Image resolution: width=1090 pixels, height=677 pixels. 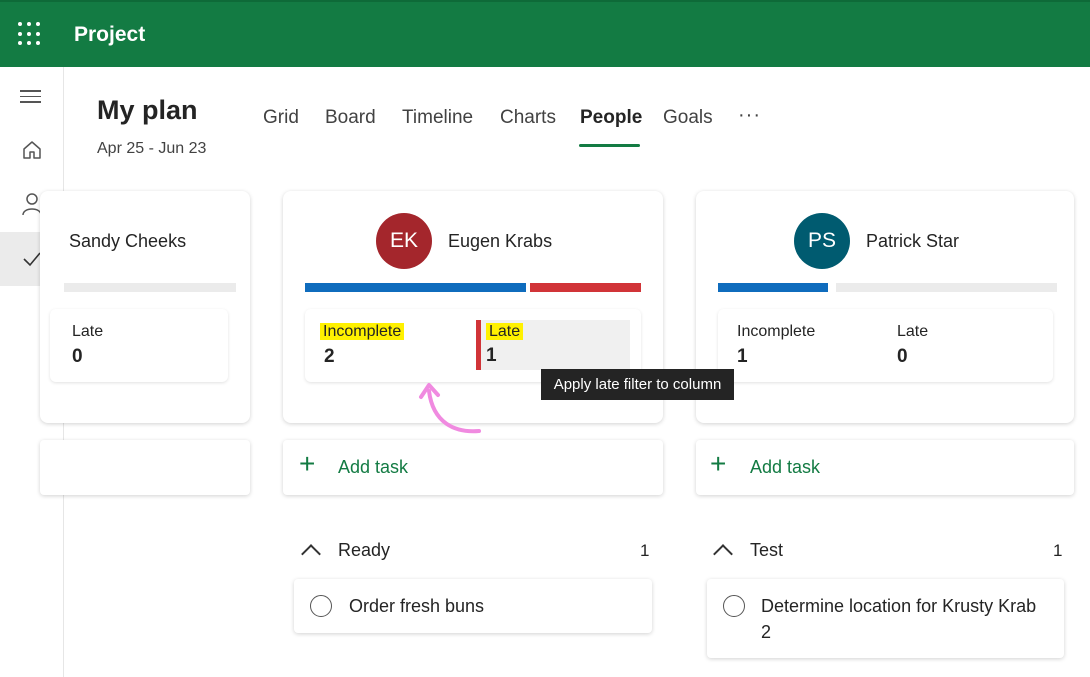 What do you see at coordinates (885, 307) in the screenshot?
I see `person-card-patrick: PS Patrick Star Incomplete 1 Late 0` at bounding box center [885, 307].